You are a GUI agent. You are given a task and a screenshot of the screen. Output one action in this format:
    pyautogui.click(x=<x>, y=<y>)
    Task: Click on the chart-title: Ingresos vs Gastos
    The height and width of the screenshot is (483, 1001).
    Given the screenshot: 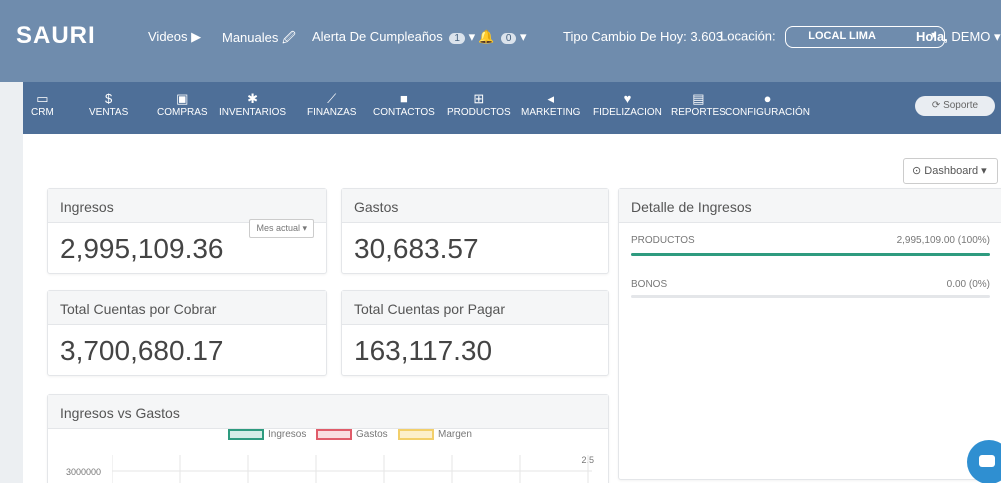 What is the action you would take?
    pyautogui.click(x=328, y=412)
    